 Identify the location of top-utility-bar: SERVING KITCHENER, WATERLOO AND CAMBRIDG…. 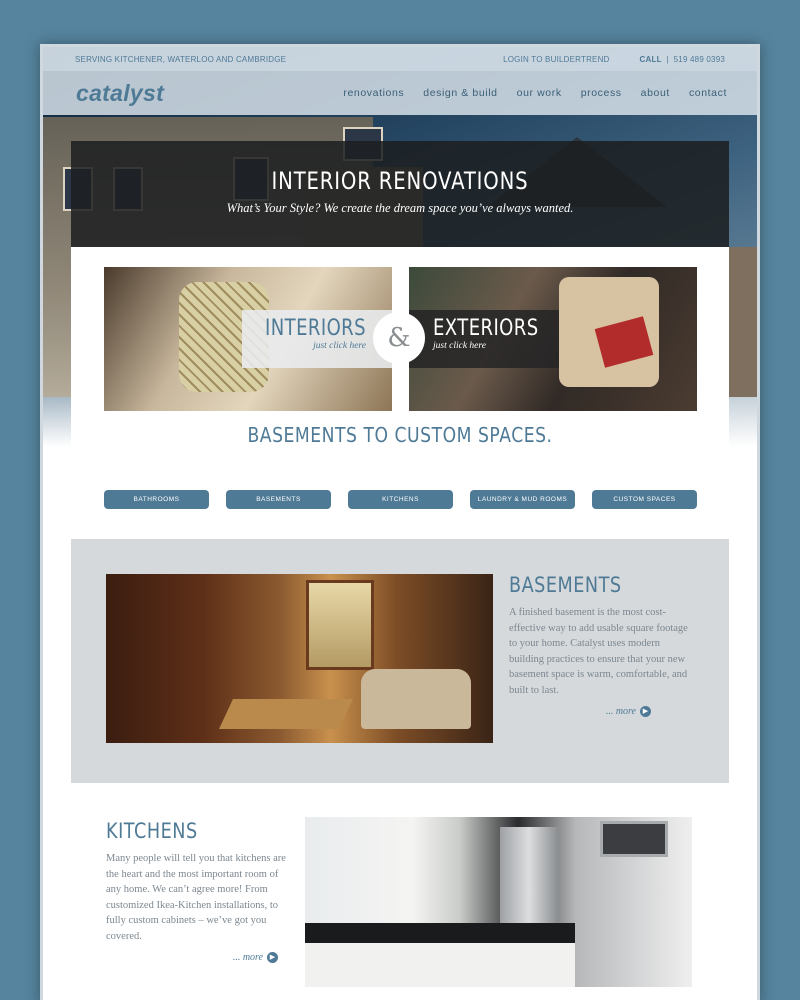
(400, 59).